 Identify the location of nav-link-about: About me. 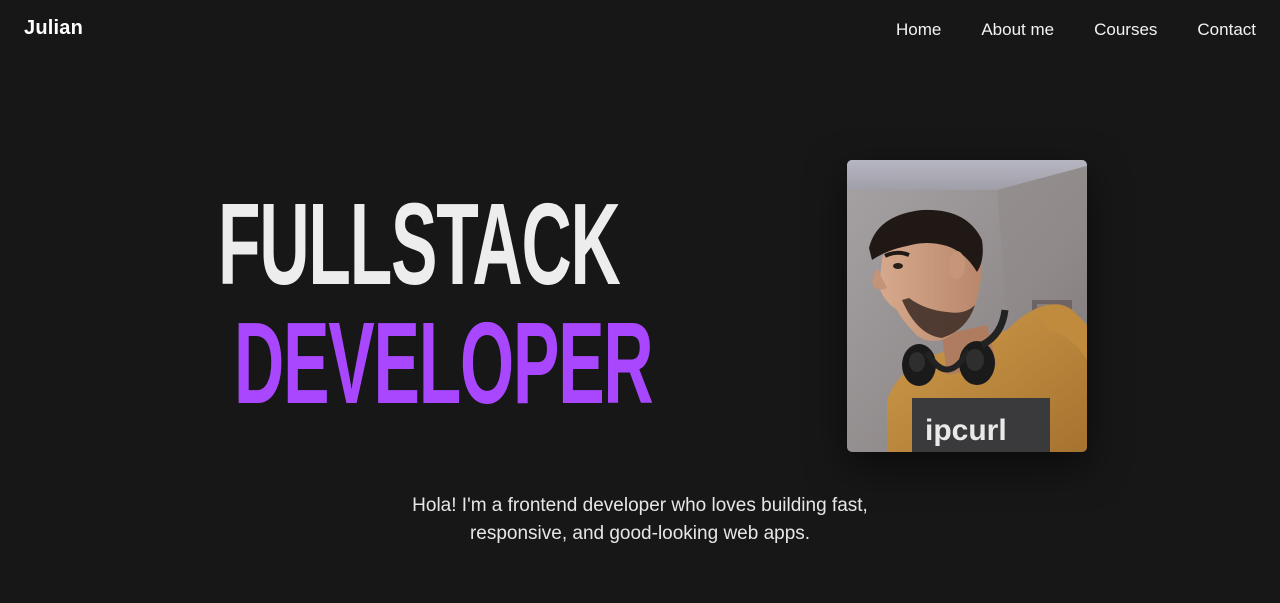
(1017, 30).